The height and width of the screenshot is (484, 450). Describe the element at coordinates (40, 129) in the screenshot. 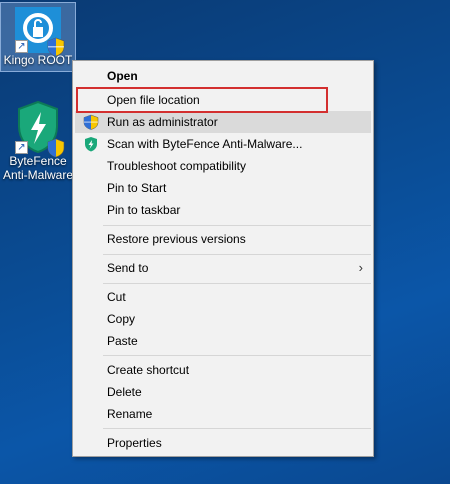

I see `bytefence-icon: ↗` at that location.